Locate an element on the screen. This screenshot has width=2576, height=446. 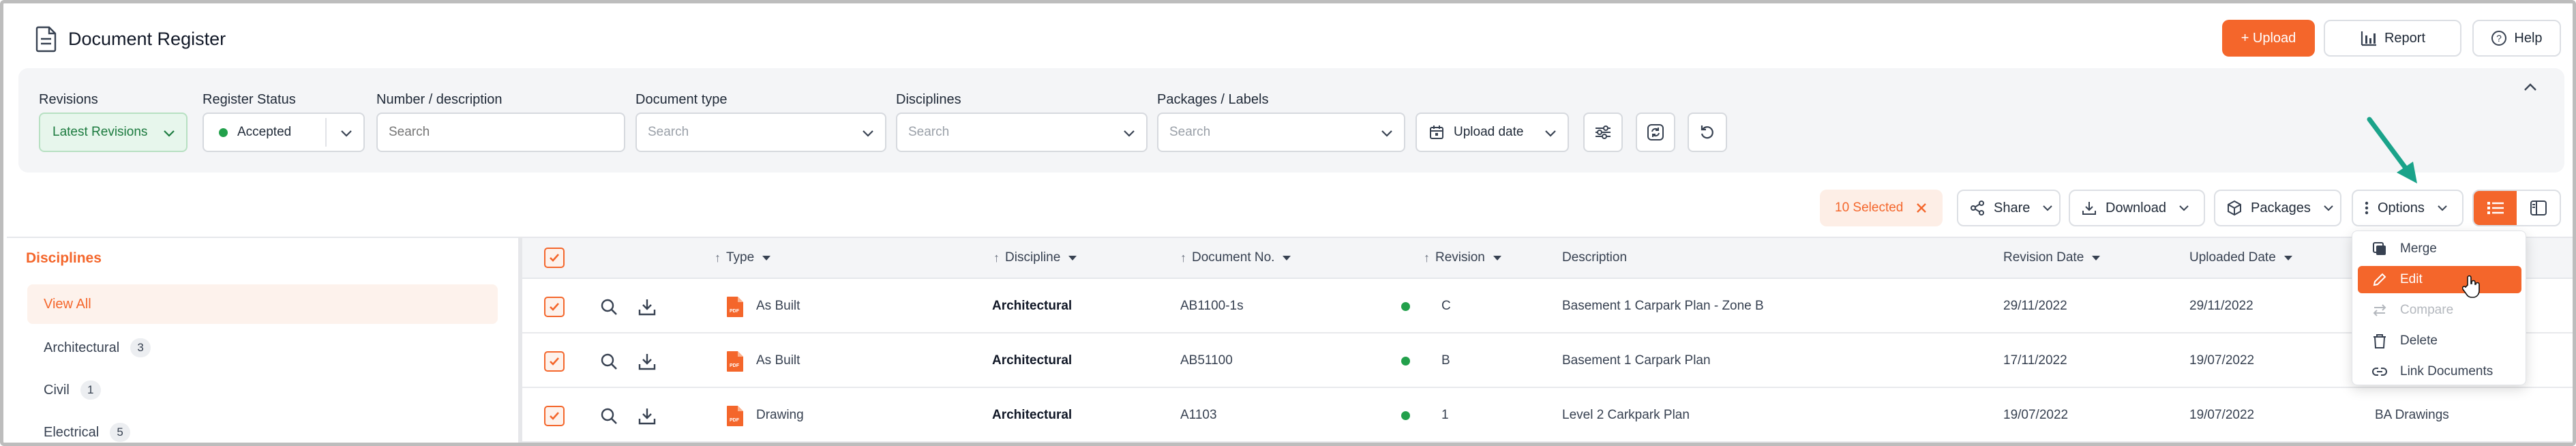
revisions-select: Latest Revisions is located at coordinates (113, 132).